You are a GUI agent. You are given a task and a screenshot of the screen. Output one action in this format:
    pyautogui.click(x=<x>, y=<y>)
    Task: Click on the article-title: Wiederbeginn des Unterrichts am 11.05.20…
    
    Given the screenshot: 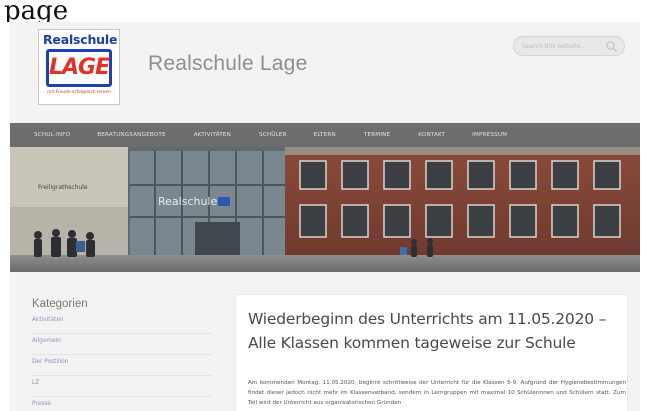 What is the action you would take?
    pyautogui.click(x=435, y=331)
    